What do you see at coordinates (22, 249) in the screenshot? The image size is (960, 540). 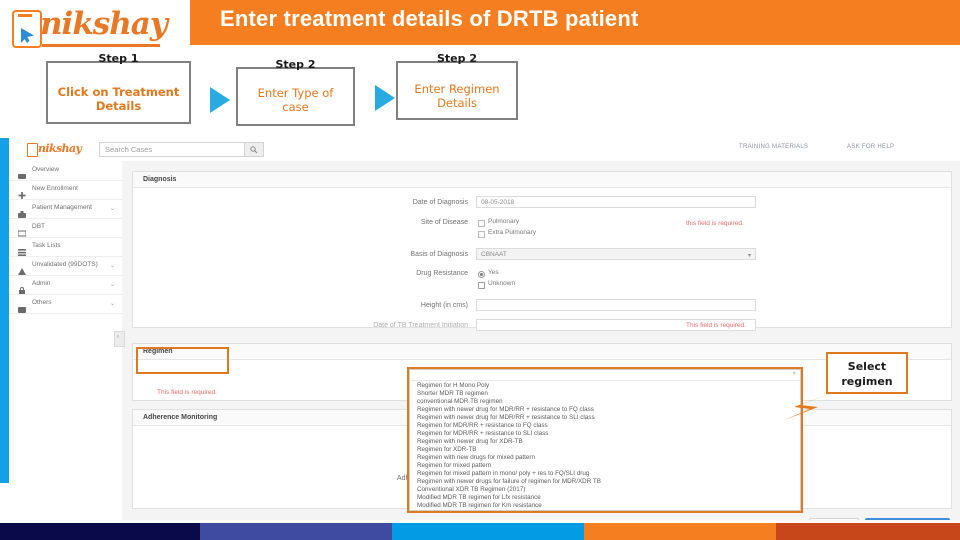 I see `list-icon` at bounding box center [22, 249].